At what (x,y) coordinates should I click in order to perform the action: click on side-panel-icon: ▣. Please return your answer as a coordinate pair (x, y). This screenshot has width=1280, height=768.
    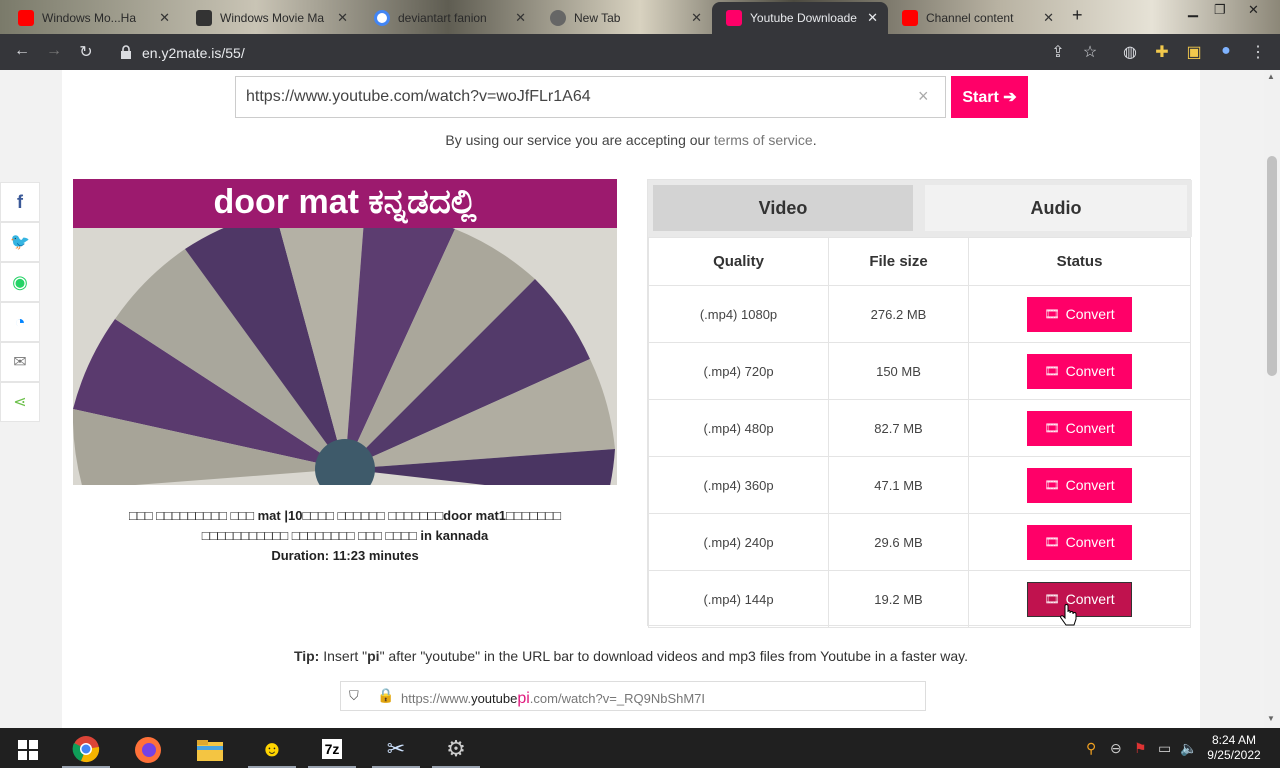
    Looking at the image, I should click on (1194, 52).